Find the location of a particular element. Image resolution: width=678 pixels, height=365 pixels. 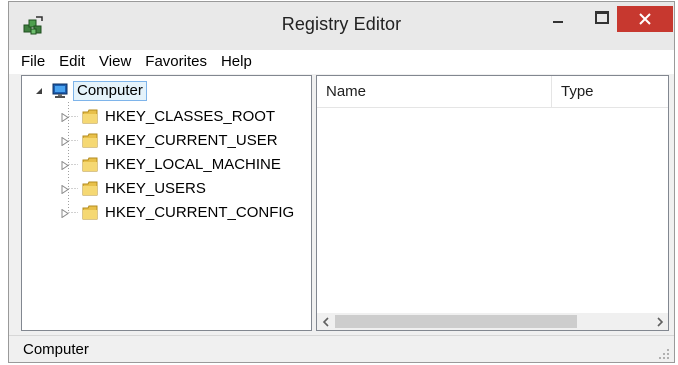

status-bar: Computer is located at coordinates (341, 348).